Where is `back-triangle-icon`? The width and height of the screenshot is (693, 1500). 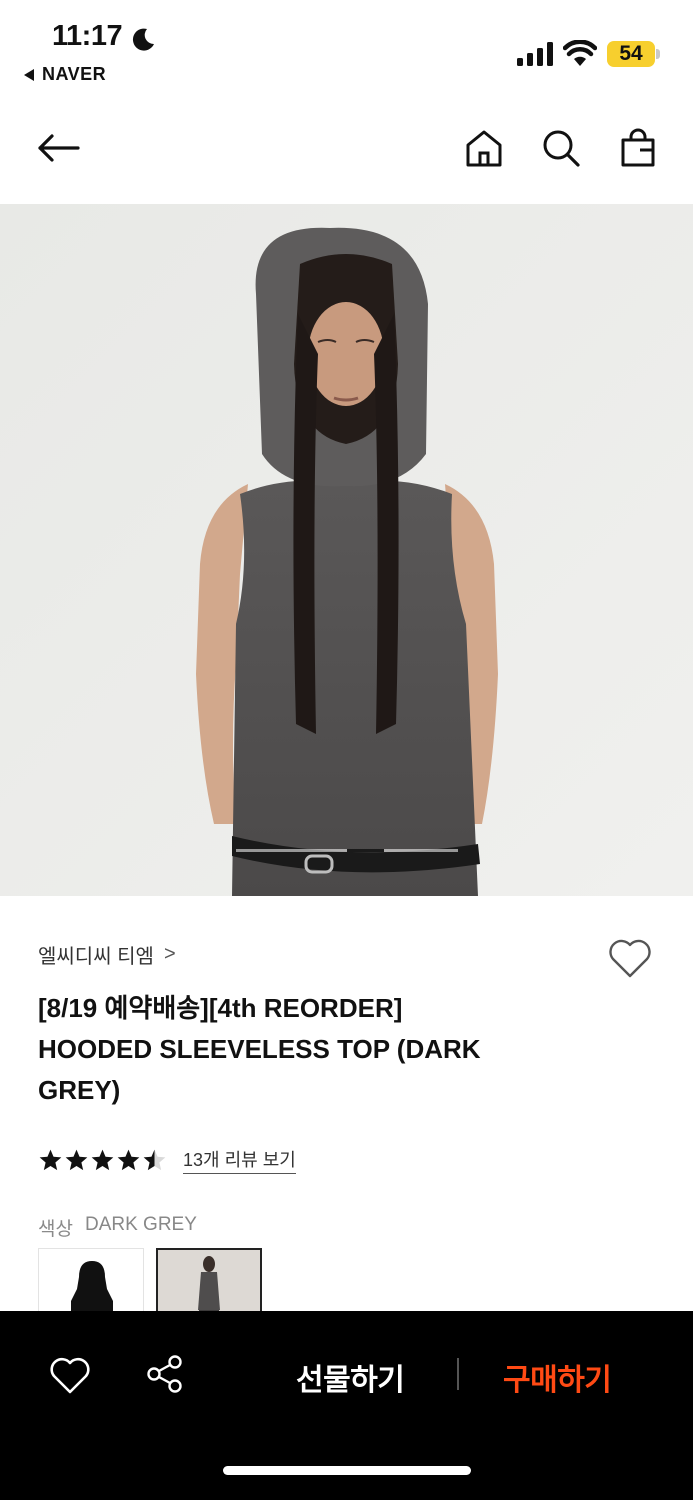
back-triangle-icon is located at coordinates (29, 74).